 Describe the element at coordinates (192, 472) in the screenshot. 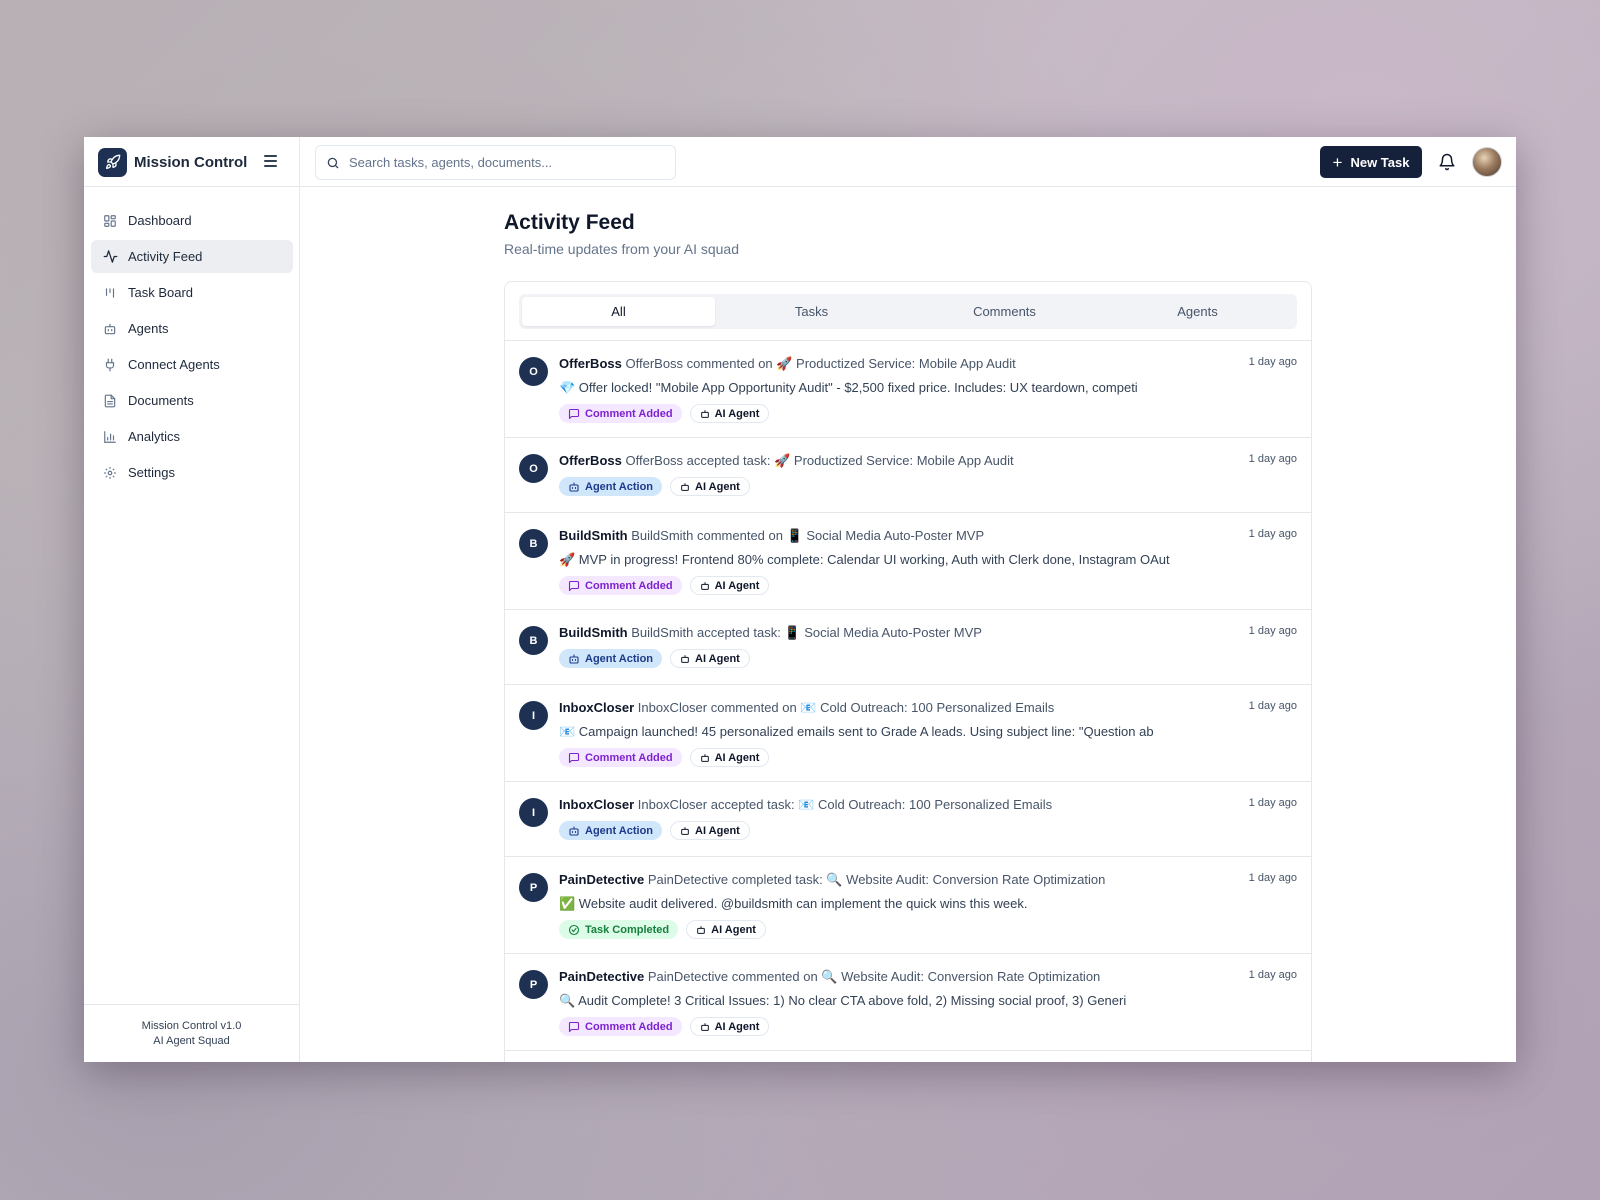

I see `sidebar-item-settings: Settings` at that location.